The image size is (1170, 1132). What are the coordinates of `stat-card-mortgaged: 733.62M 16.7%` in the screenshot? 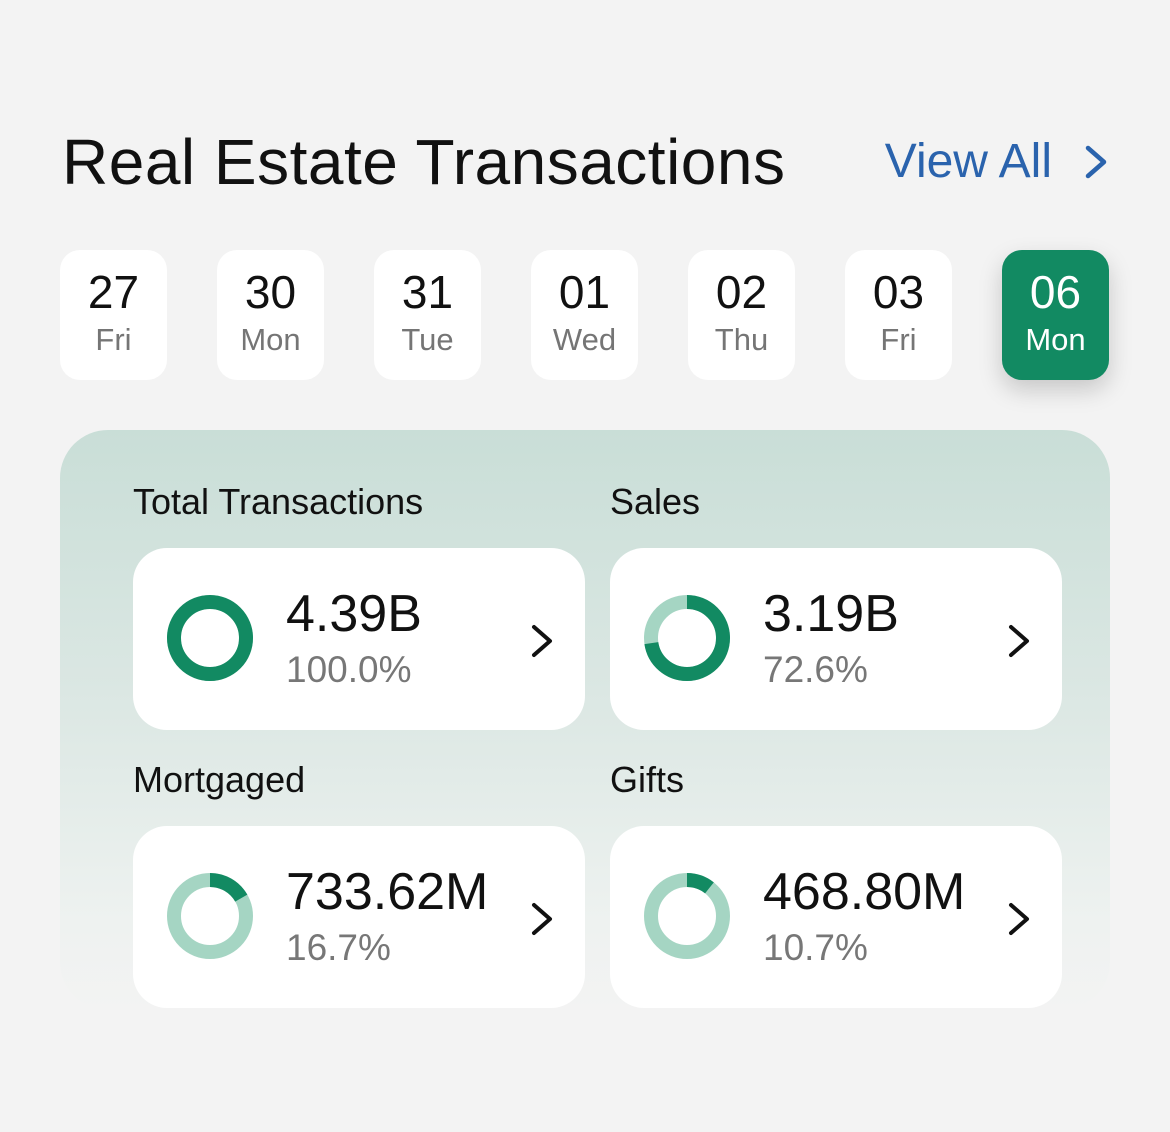 It's located at (359, 917).